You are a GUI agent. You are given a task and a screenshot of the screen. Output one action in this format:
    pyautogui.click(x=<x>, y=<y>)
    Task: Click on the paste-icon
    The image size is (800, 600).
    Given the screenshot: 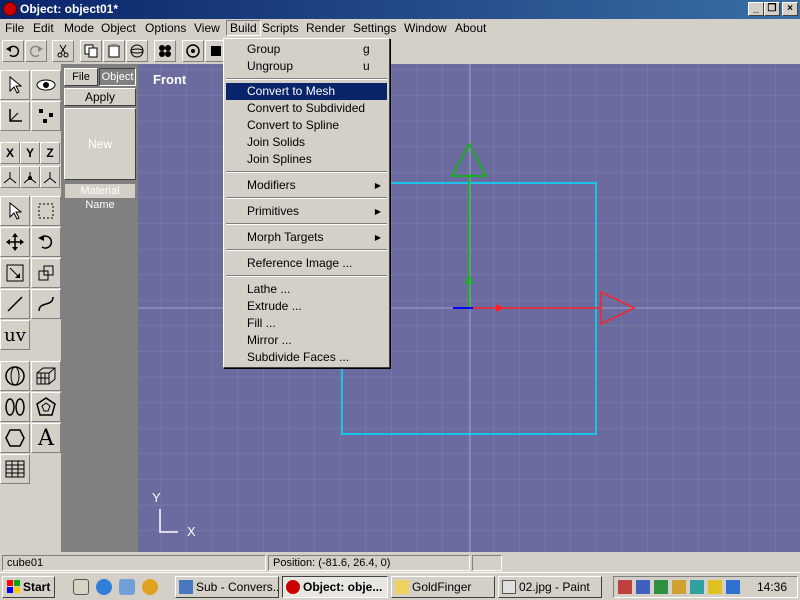 What is the action you would take?
    pyautogui.click(x=114, y=51)
    